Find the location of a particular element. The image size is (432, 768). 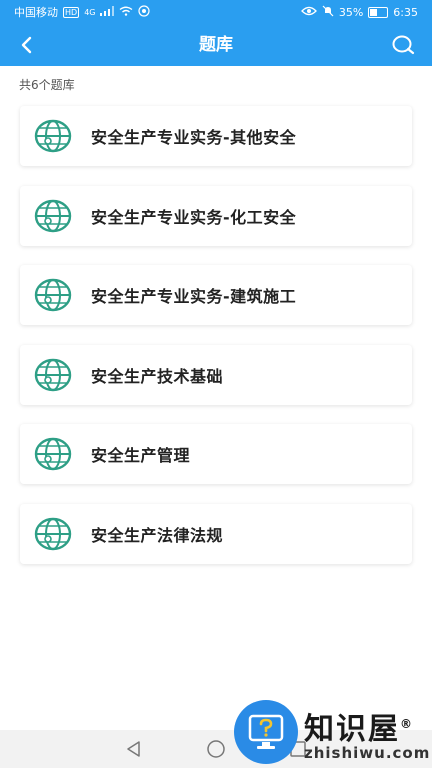

page-title: 题库 is located at coordinates (216, 45).